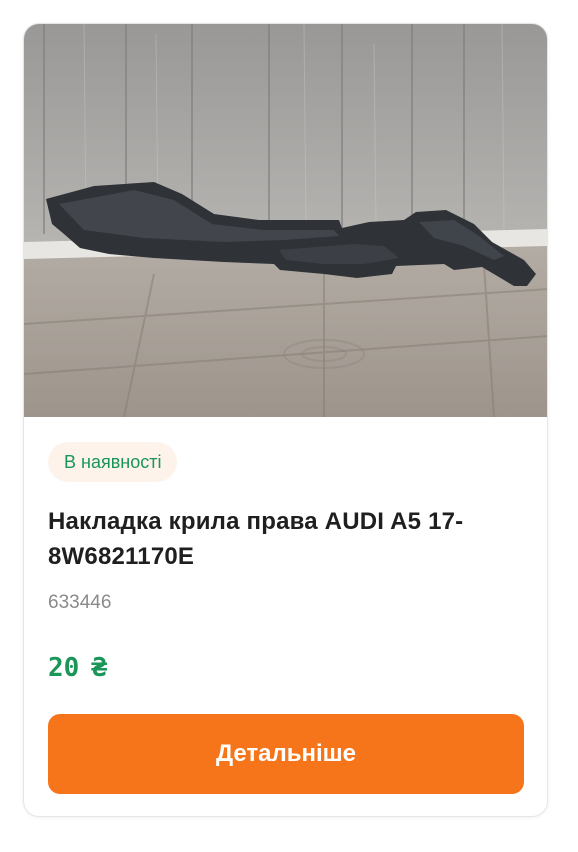  What do you see at coordinates (286, 754) in the screenshot?
I see `details-button: Детальніше` at bounding box center [286, 754].